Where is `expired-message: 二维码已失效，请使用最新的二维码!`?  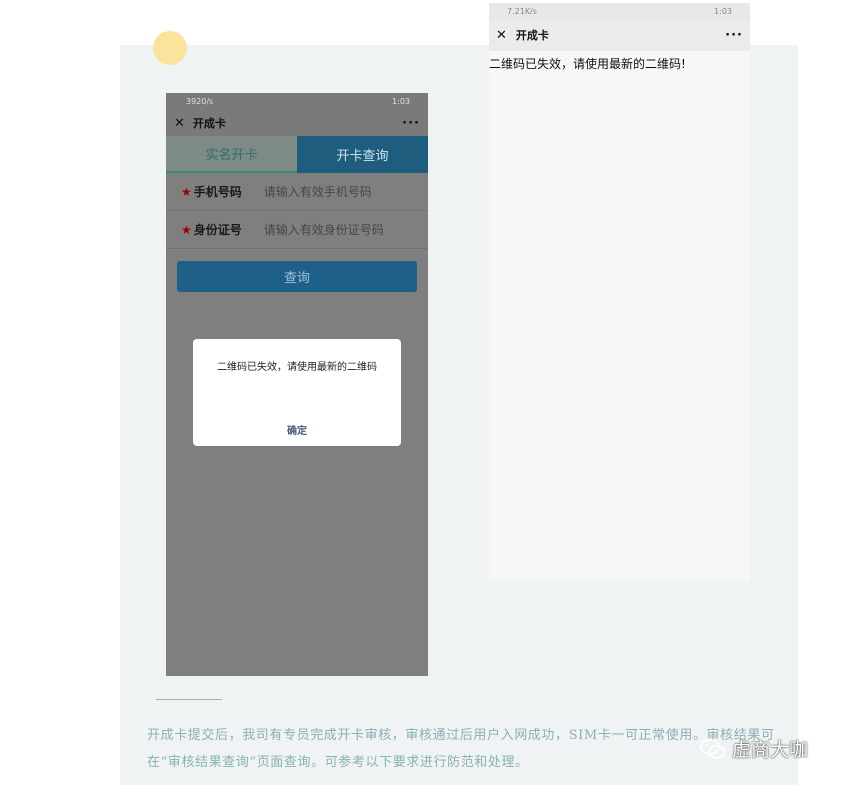
expired-message: 二维码已失效，请使用最新的二维码! is located at coordinates (587, 64).